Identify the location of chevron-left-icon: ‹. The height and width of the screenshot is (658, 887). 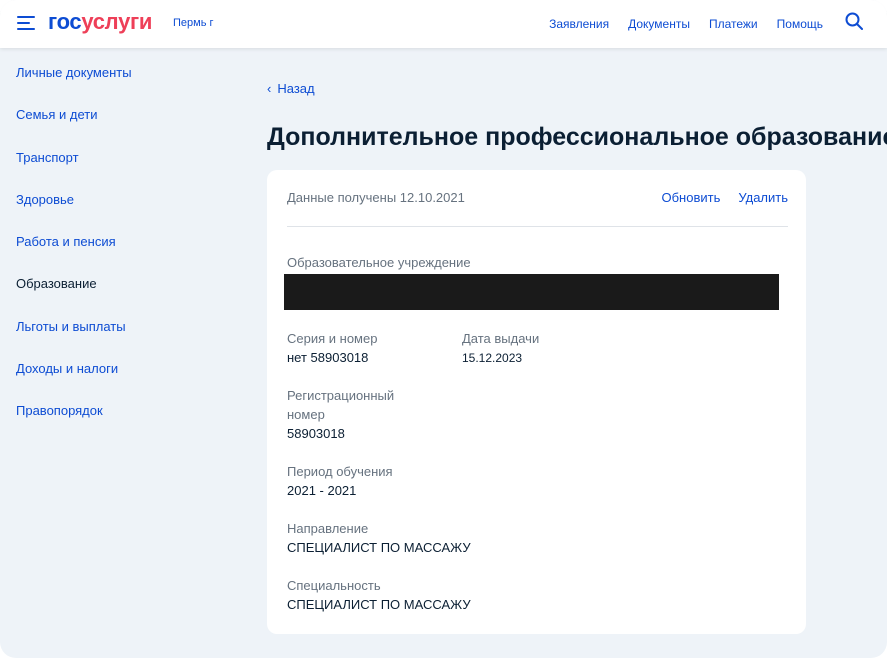
(269, 88).